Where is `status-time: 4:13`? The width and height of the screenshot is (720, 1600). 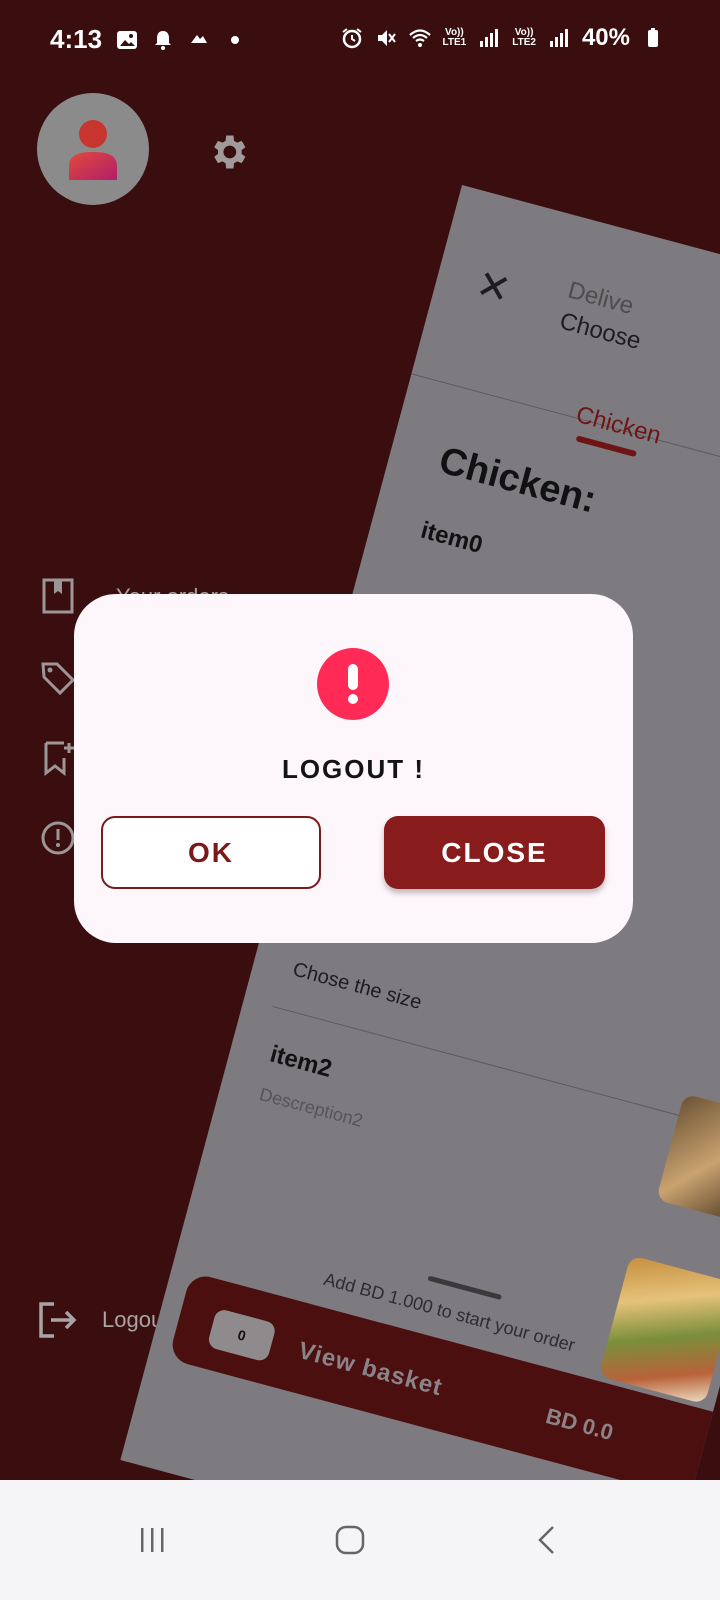 status-time: 4:13 is located at coordinates (76, 39).